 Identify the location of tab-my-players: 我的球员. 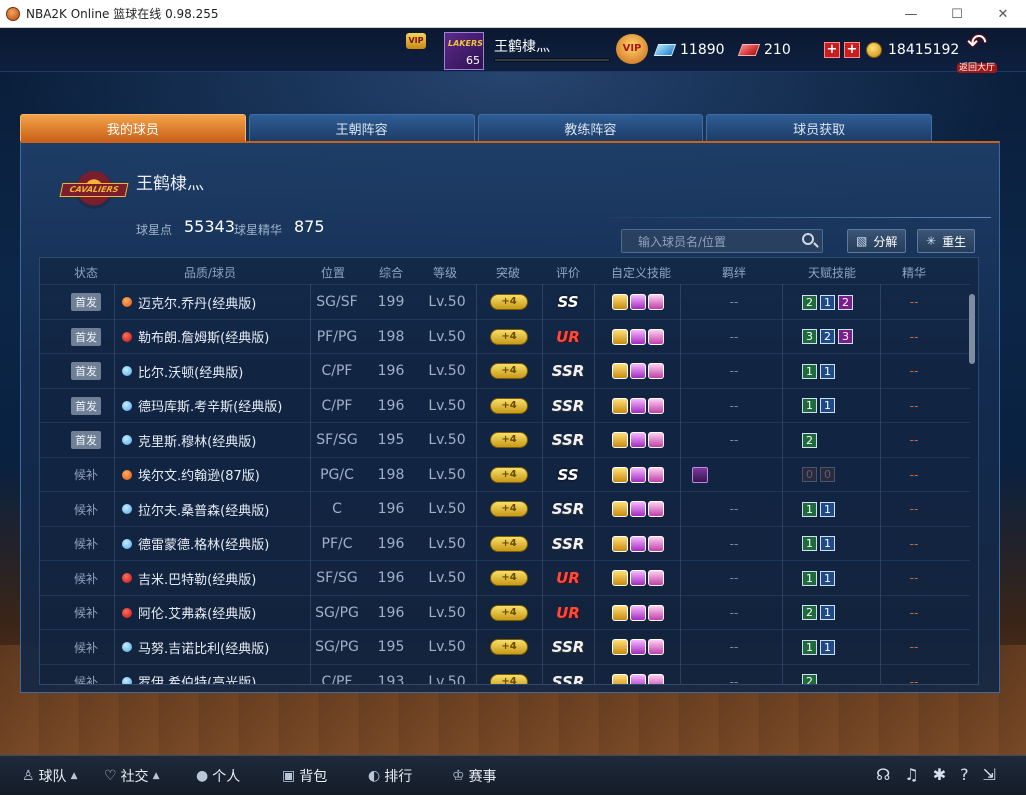
(133, 127).